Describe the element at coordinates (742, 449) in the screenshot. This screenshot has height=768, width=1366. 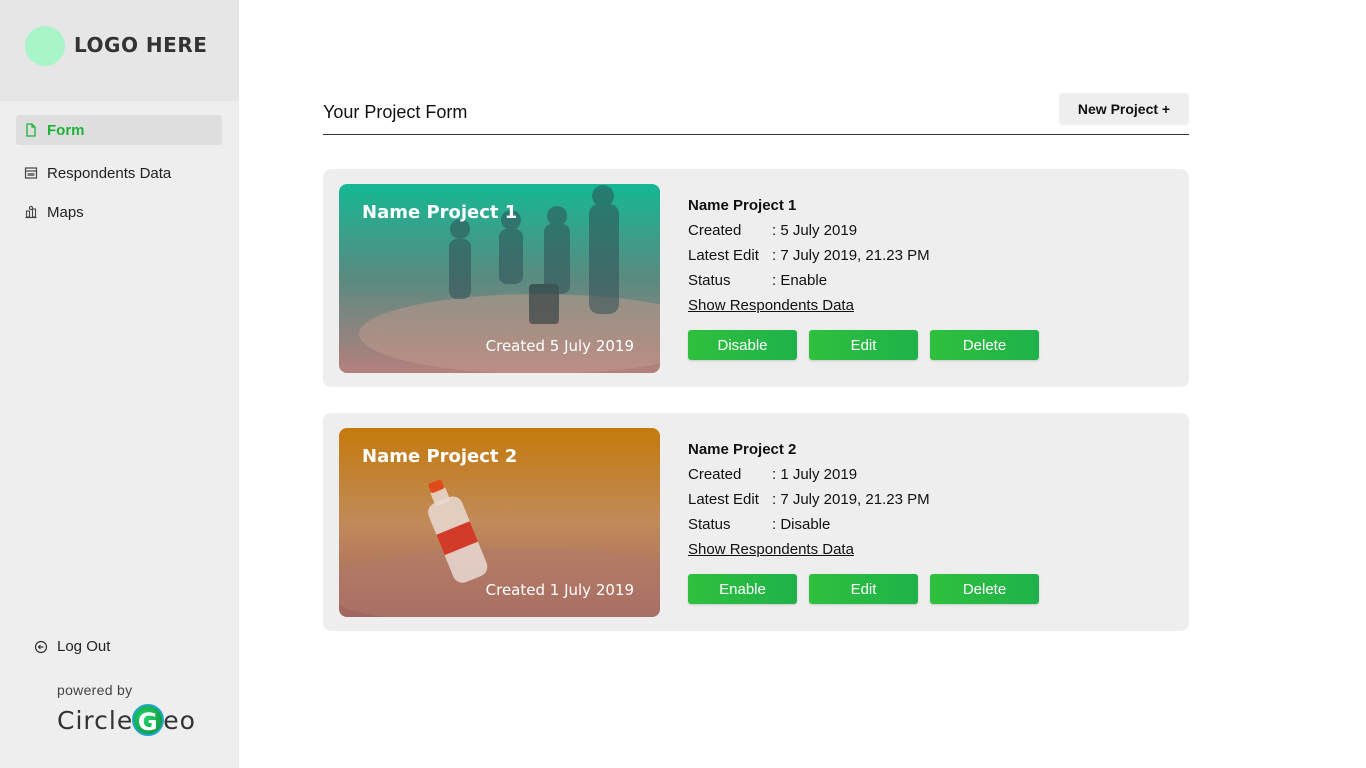
I see `project-name: Name Project 2` at that location.